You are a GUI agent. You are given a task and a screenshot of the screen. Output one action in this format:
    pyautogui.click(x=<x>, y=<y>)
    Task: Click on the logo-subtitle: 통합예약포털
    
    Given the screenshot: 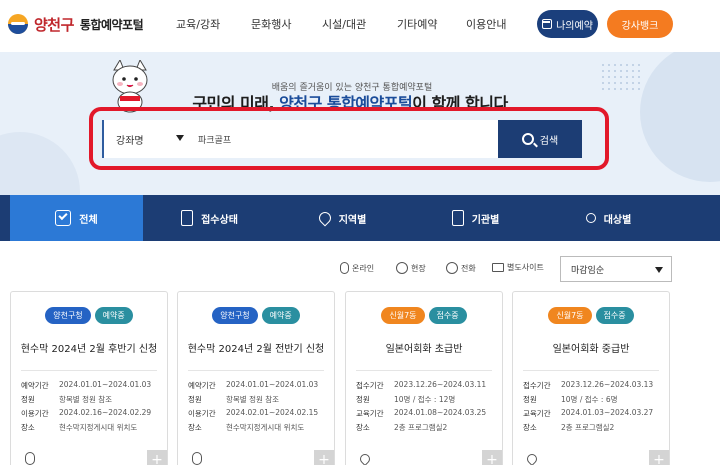 What is the action you would take?
    pyautogui.click(x=111, y=24)
    